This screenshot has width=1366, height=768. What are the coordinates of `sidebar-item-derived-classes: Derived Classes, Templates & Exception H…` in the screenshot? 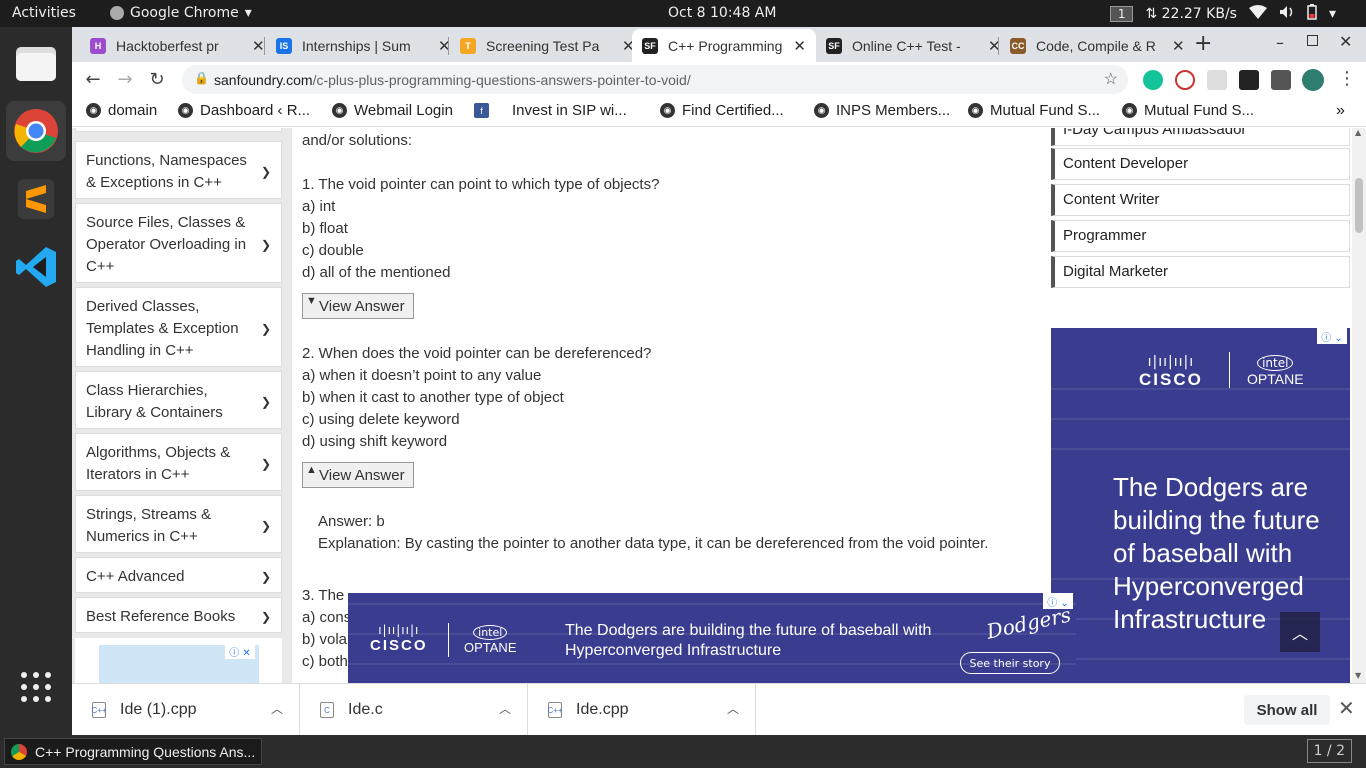 It's located at (178, 327).